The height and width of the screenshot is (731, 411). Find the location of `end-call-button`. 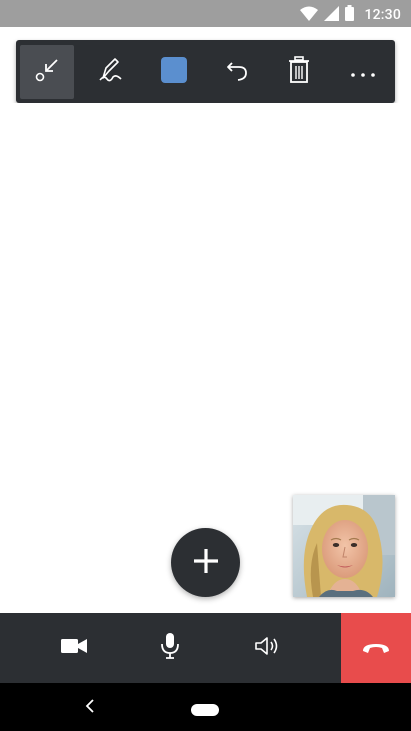

end-call-button is located at coordinates (376, 648).